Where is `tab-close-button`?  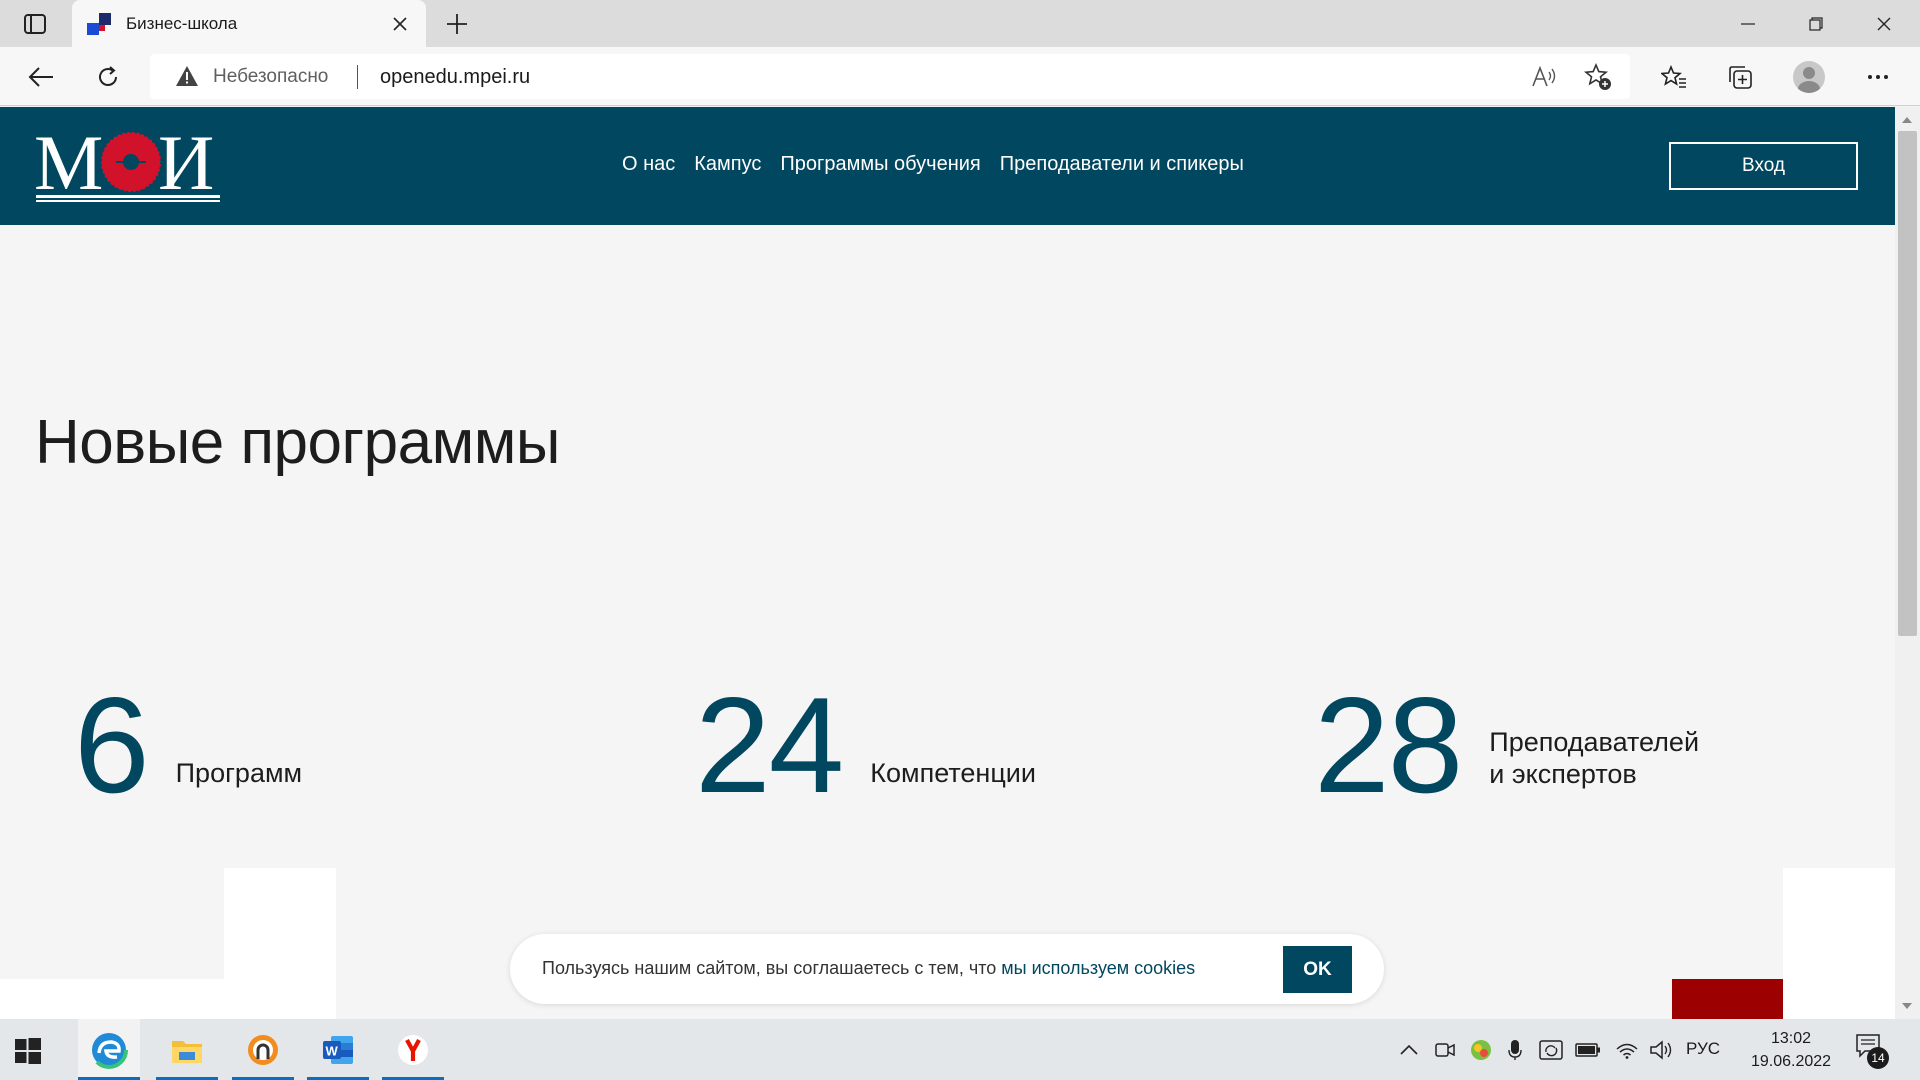 tab-close-button is located at coordinates (400, 24).